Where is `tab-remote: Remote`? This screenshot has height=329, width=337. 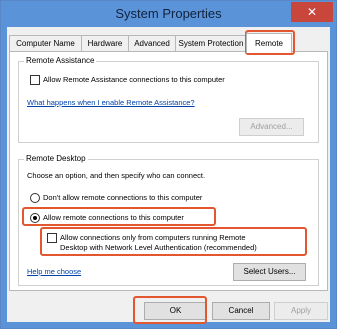 tab-remote: Remote is located at coordinates (269, 43).